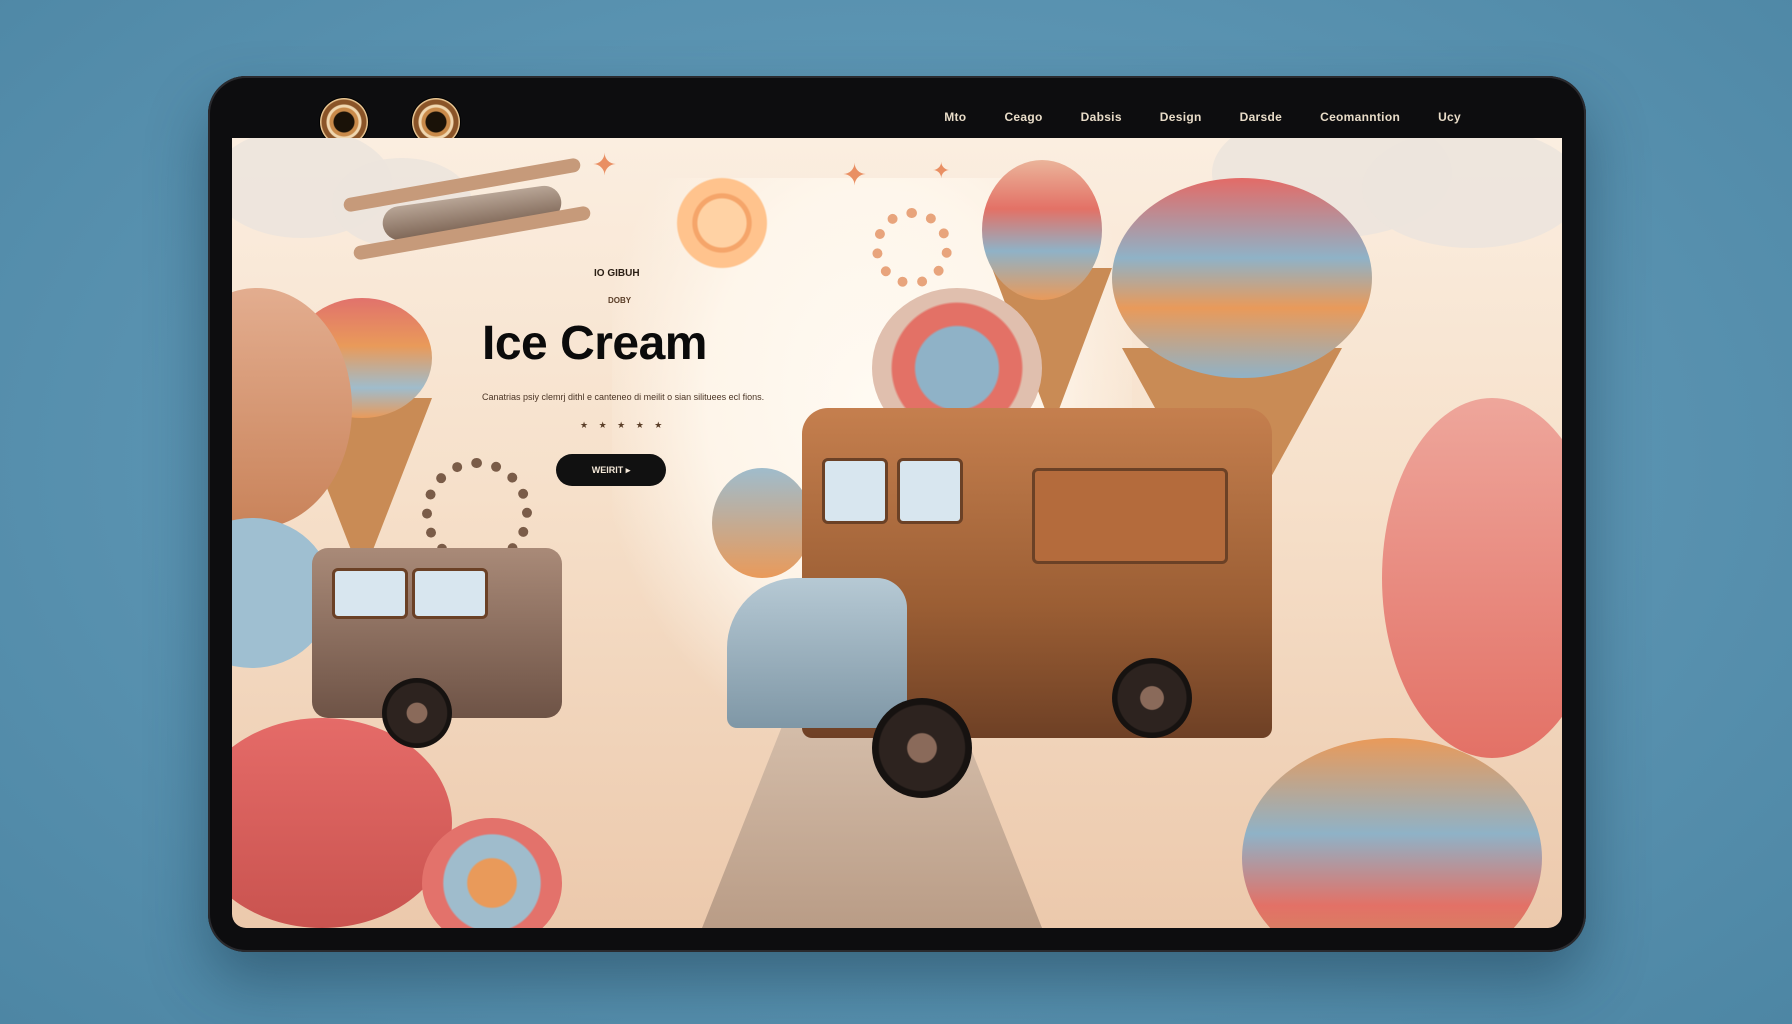  What do you see at coordinates (1360, 117) in the screenshot?
I see `nav-item-6: Ceomanntion` at bounding box center [1360, 117].